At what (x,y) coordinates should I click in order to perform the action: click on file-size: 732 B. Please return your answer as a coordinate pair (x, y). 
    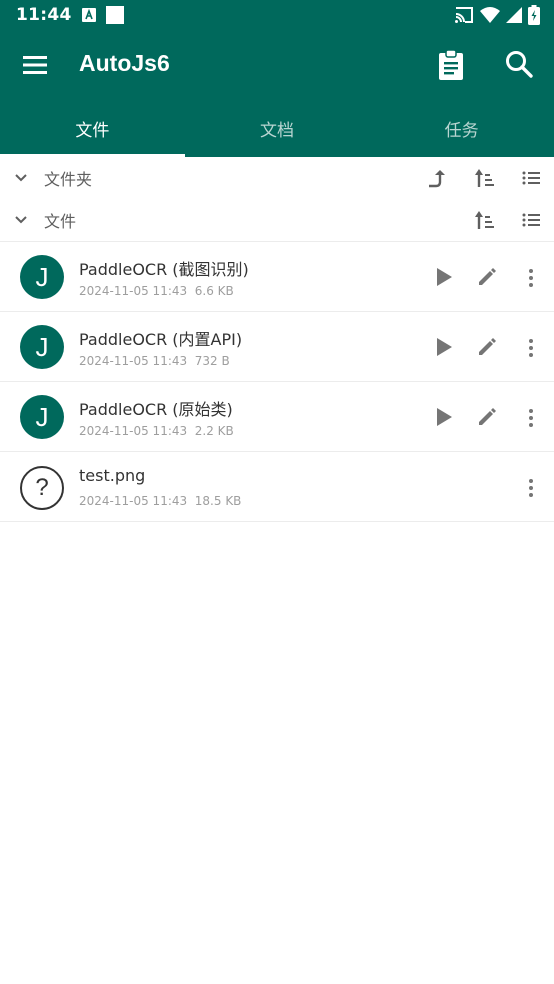
    Looking at the image, I should click on (212, 361).